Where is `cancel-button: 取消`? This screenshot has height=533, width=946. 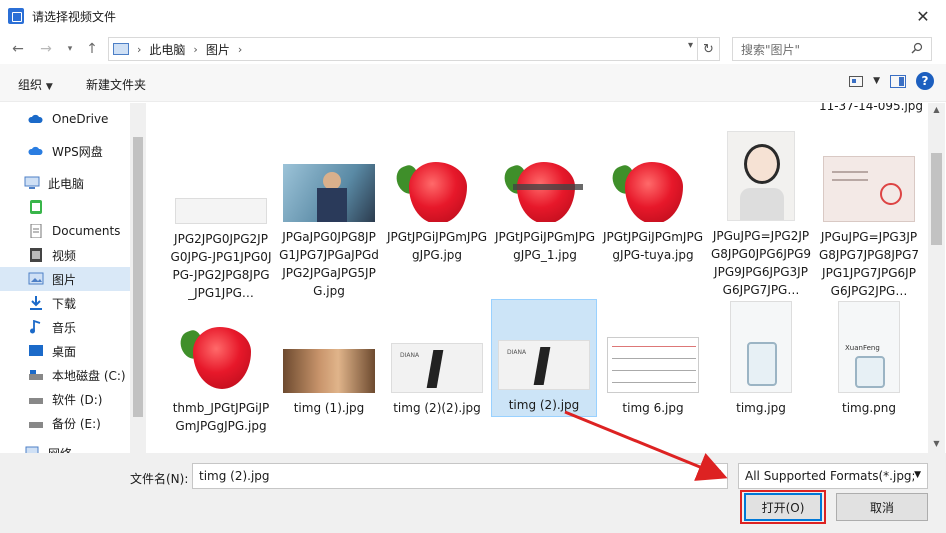
cancel-button: 取消 is located at coordinates (882, 507).